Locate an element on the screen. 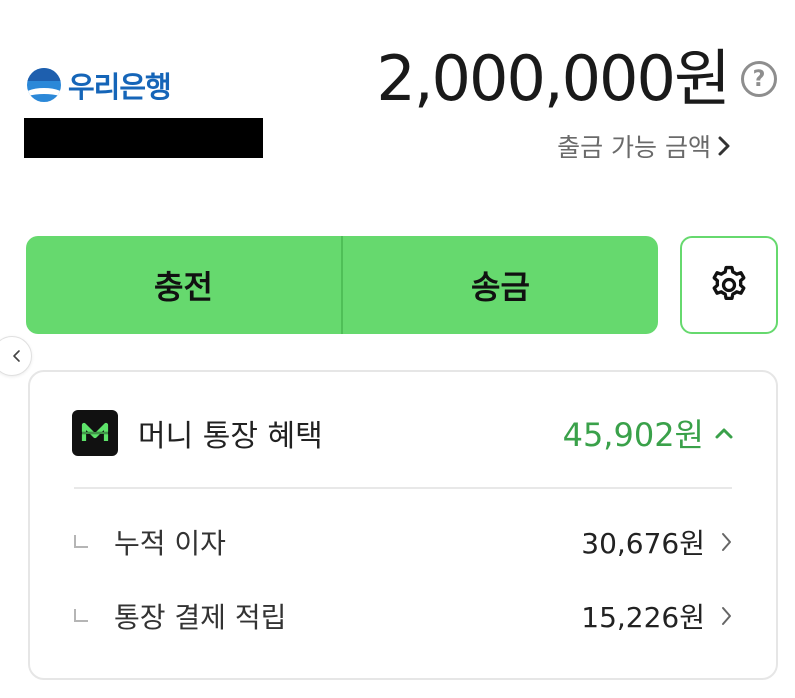 The image size is (795, 698). chevron-up-icon is located at coordinates (724, 433).